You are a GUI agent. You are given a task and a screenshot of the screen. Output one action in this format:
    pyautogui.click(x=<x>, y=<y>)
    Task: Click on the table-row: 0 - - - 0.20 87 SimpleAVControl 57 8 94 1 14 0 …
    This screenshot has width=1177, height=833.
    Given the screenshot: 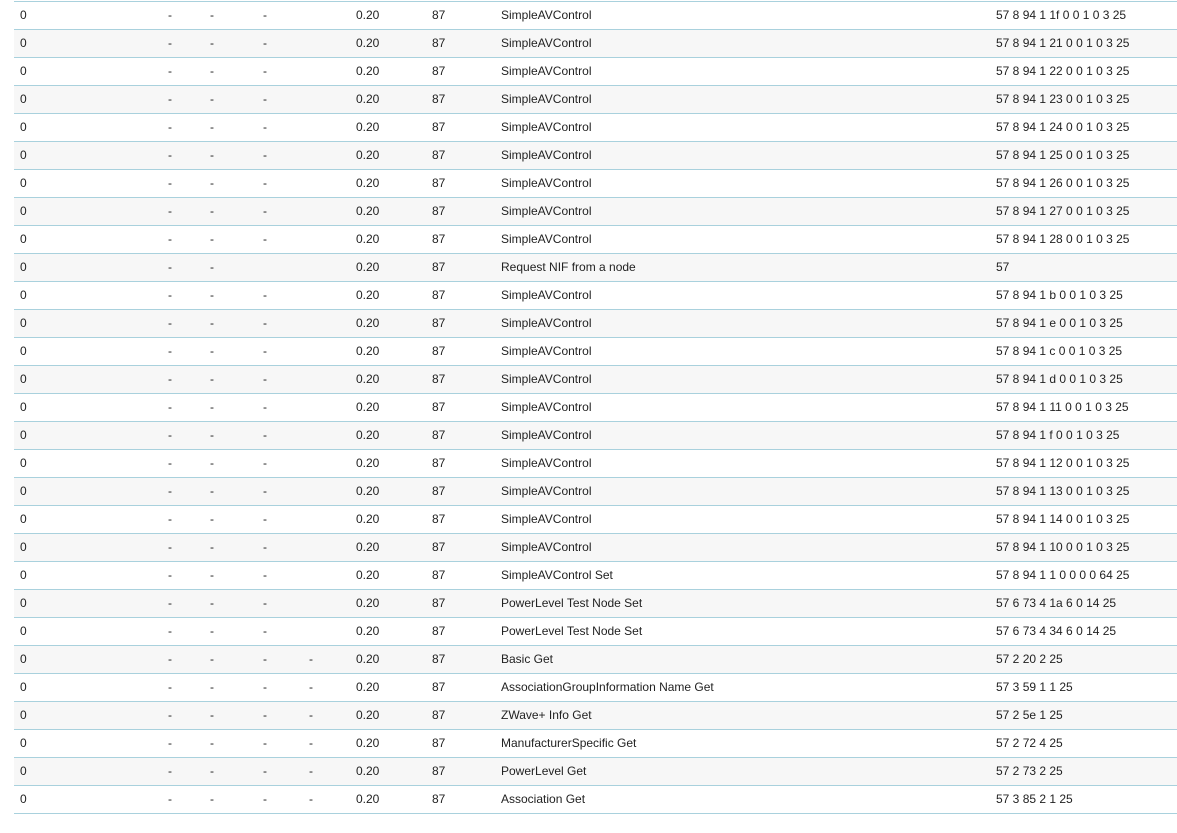 What is the action you would take?
    pyautogui.click(x=595, y=520)
    